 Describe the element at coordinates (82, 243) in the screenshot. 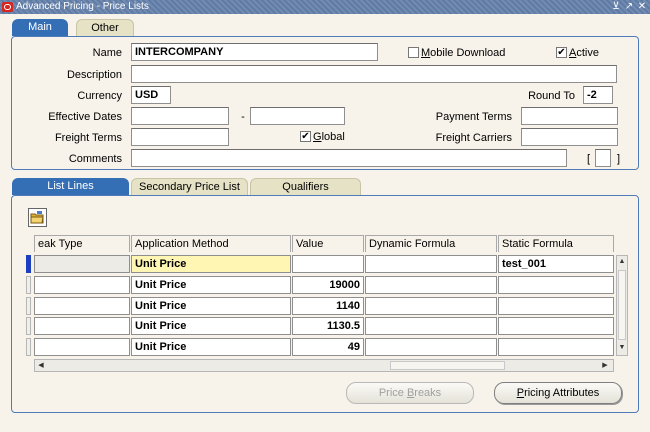

I see `column-header-break-type: eak Type` at that location.